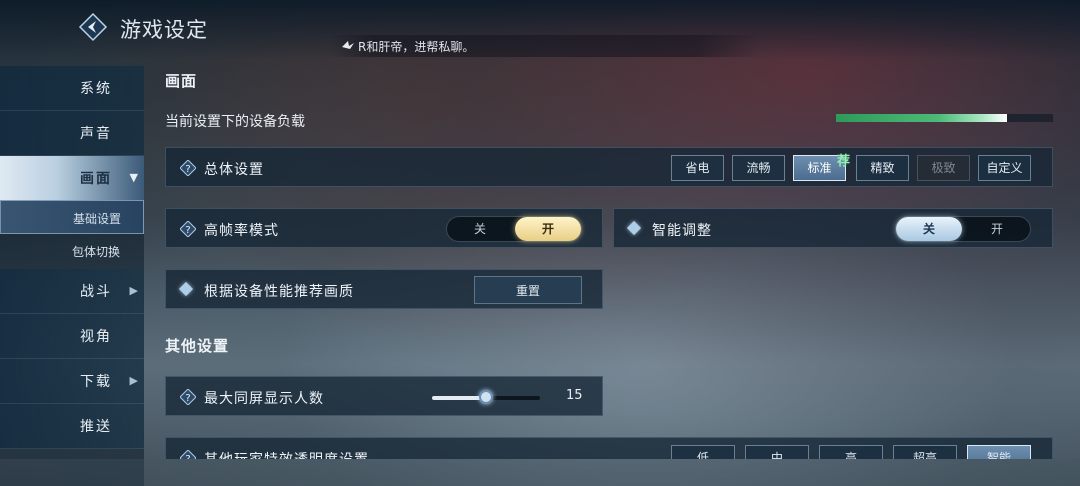 This screenshot has width=1080, height=486. Describe the element at coordinates (279, 292) in the screenshot. I see `recommend-quality-label: 根据设备性能推荐画质` at that location.